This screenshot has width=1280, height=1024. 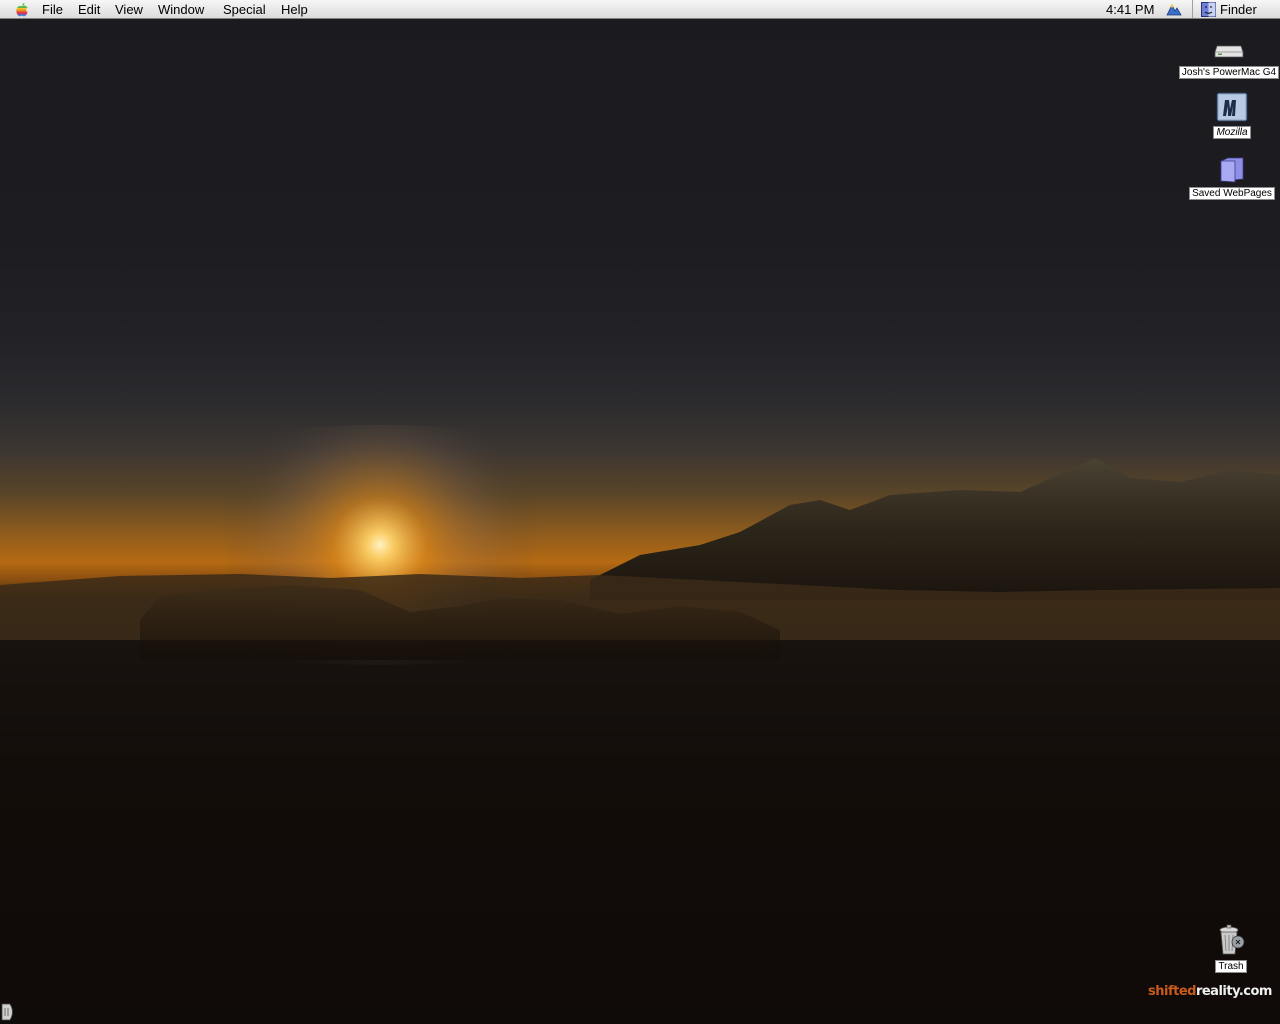 What do you see at coordinates (1231, 966) in the screenshot?
I see `desktop-icon-label: Trash` at bounding box center [1231, 966].